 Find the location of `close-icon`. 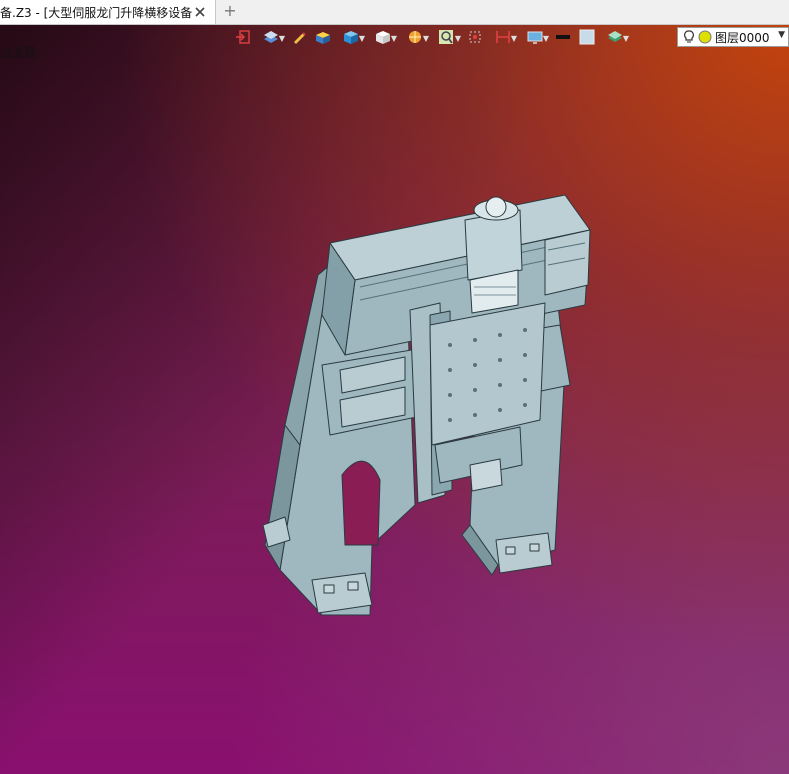

close-icon is located at coordinates (200, 12).